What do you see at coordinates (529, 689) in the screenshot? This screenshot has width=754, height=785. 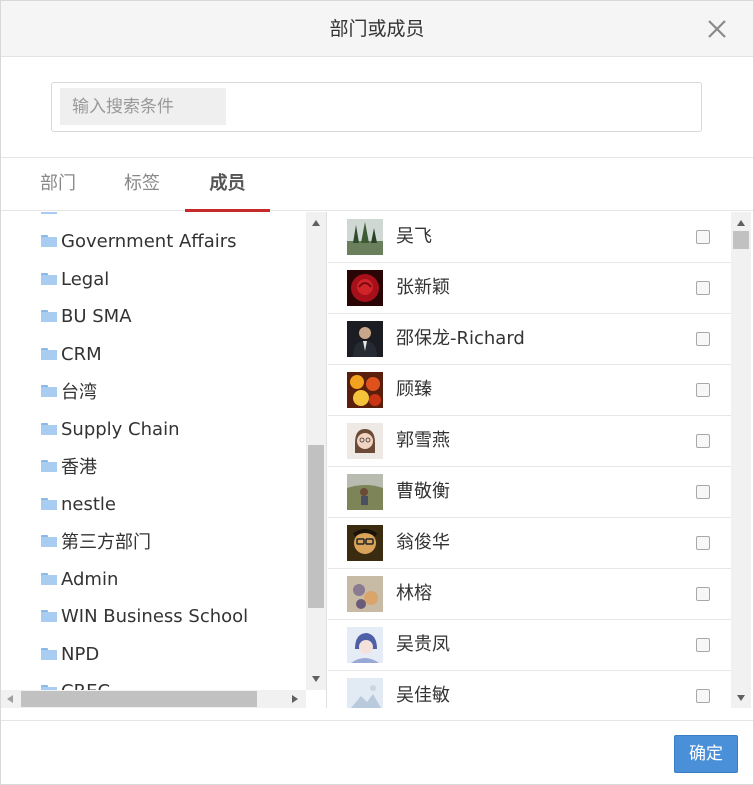 I see `member-row: 吴佳敏` at bounding box center [529, 689].